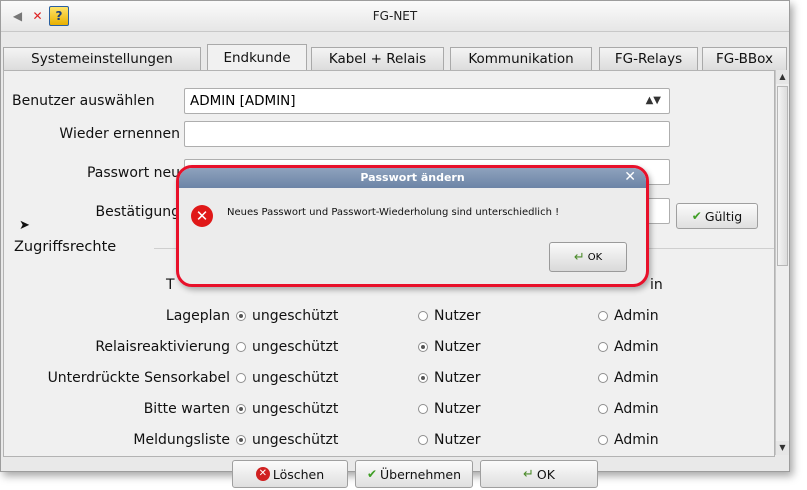  I want to click on tab-systemeinstellungen: Systemeinstellungen, so click(102, 58).